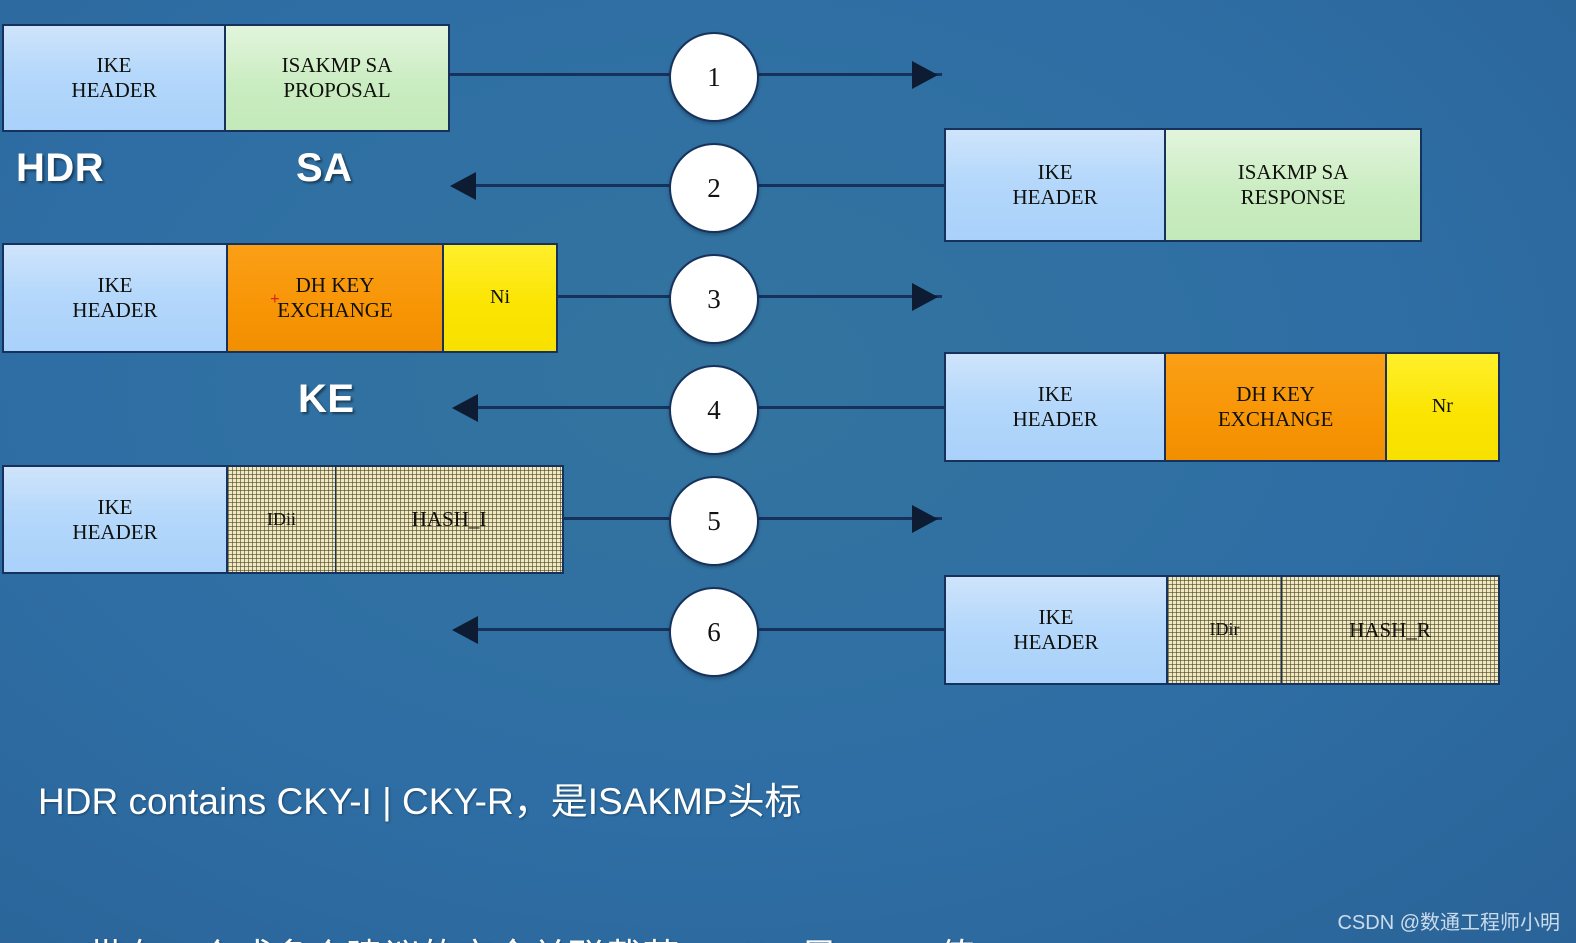 This screenshot has width=1576, height=943. I want to click on packet-left-5: IKE HEADER IDii HASH_I, so click(283, 519).